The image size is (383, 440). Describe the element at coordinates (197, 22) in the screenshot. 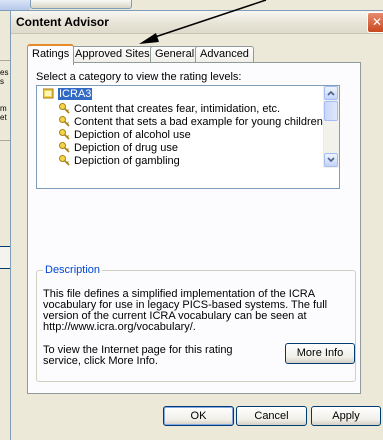

I see `title-bar: Content Advisor ✕` at that location.